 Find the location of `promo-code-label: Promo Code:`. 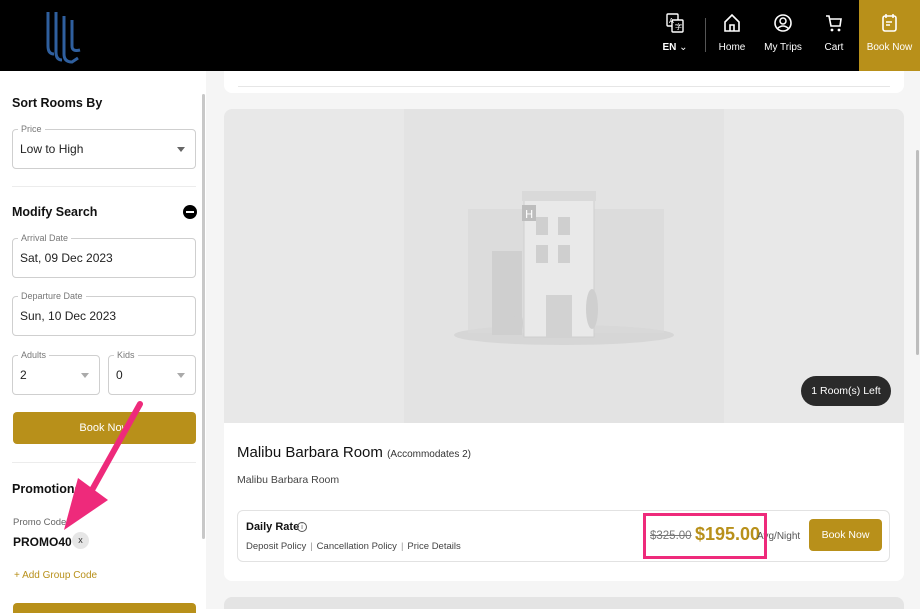

promo-code-label: Promo Code: is located at coordinates (41, 522).